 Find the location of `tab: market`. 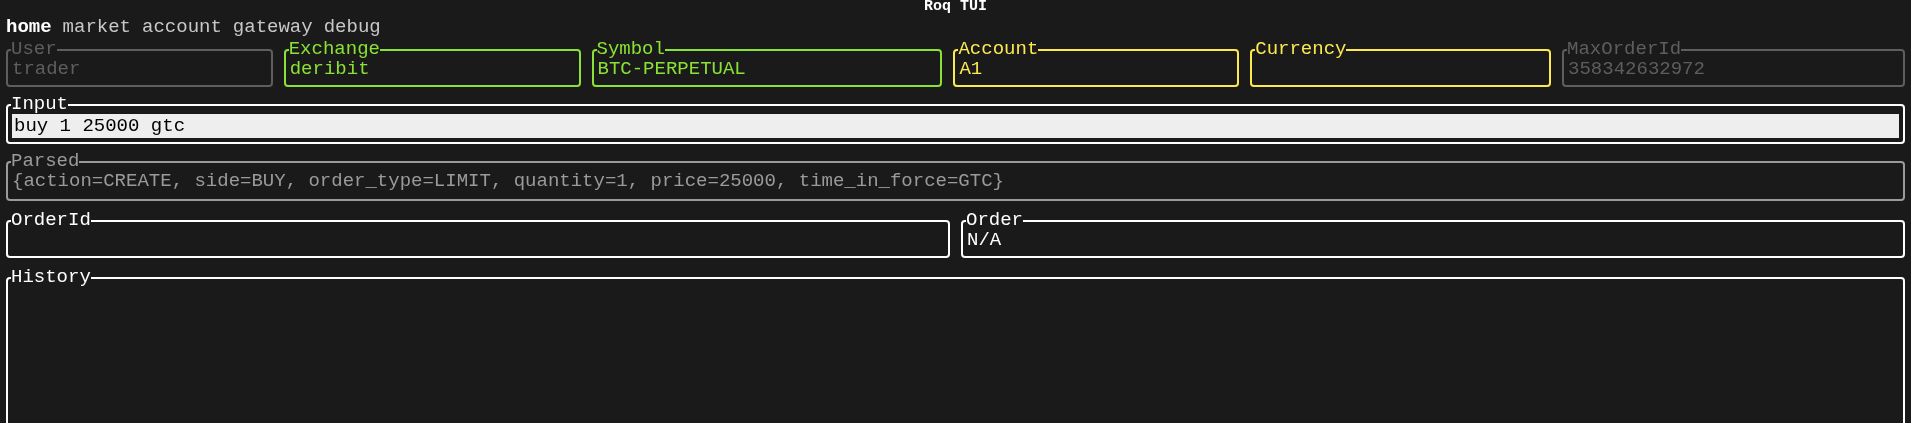

tab: market is located at coordinates (97, 27).